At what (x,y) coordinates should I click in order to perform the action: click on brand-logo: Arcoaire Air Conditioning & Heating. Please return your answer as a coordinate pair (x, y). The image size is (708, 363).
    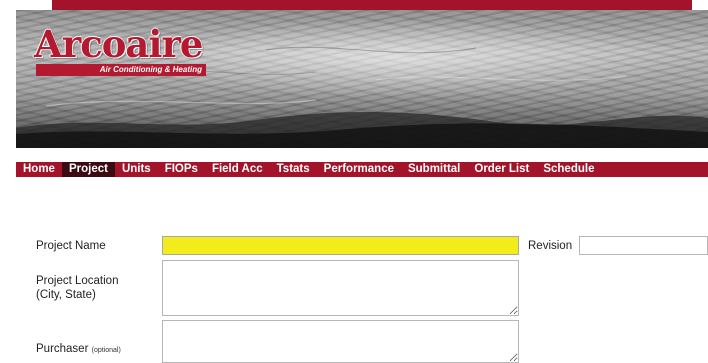
    Looking at the image, I should click on (120, 50).